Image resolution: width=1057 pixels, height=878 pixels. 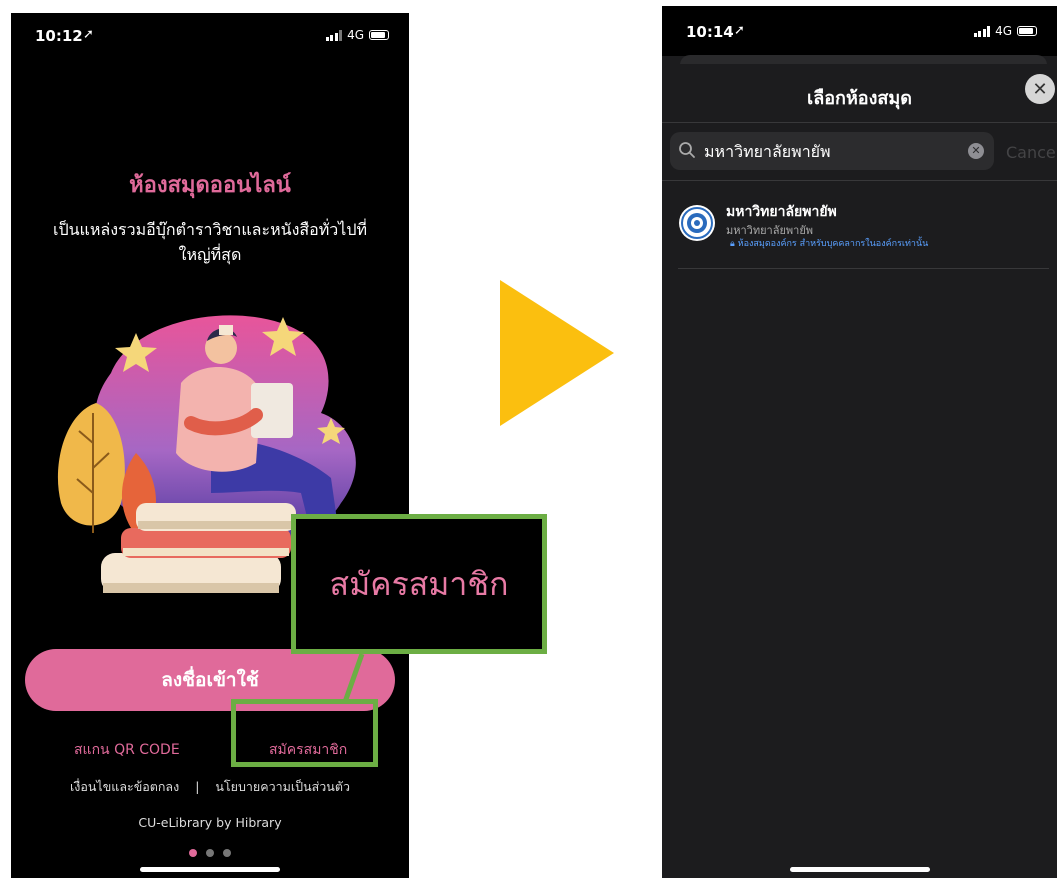 I want to click on library-name: มหาวิทยาลัยพายัพ, so click(x=781, y=212).